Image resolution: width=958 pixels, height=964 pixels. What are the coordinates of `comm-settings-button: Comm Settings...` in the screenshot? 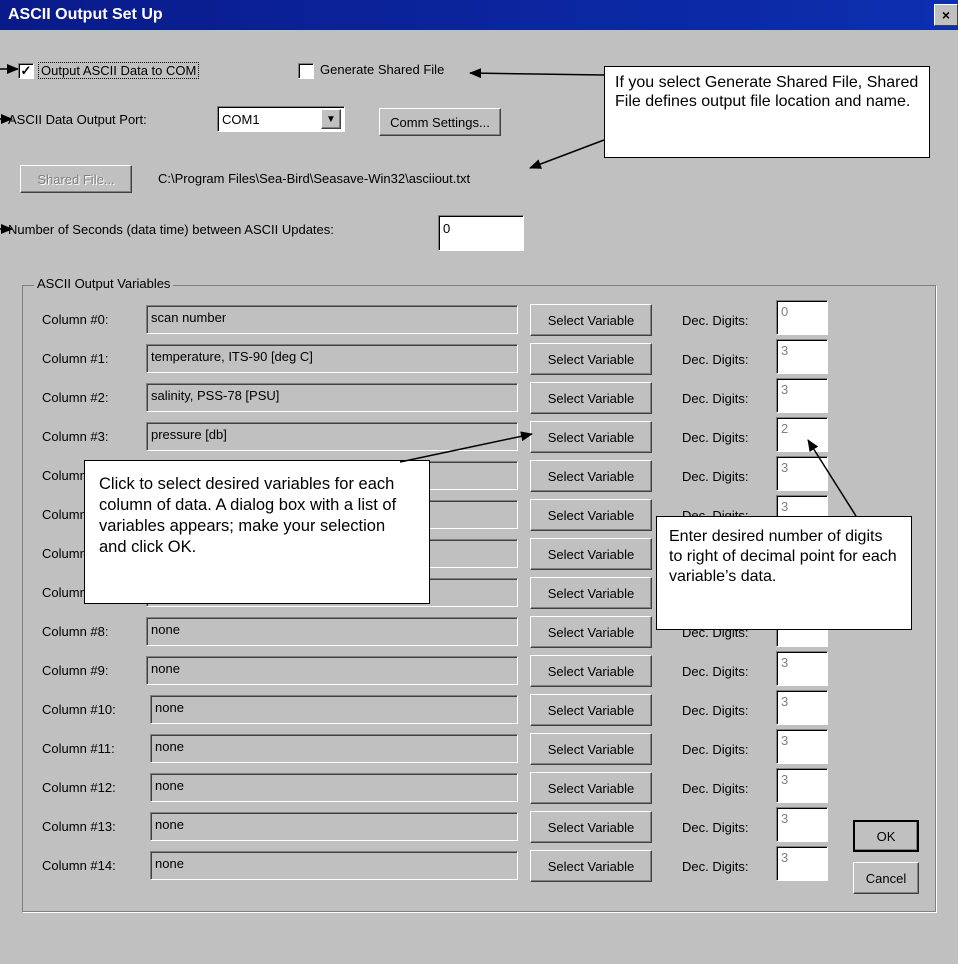 It's located at (440, 122).